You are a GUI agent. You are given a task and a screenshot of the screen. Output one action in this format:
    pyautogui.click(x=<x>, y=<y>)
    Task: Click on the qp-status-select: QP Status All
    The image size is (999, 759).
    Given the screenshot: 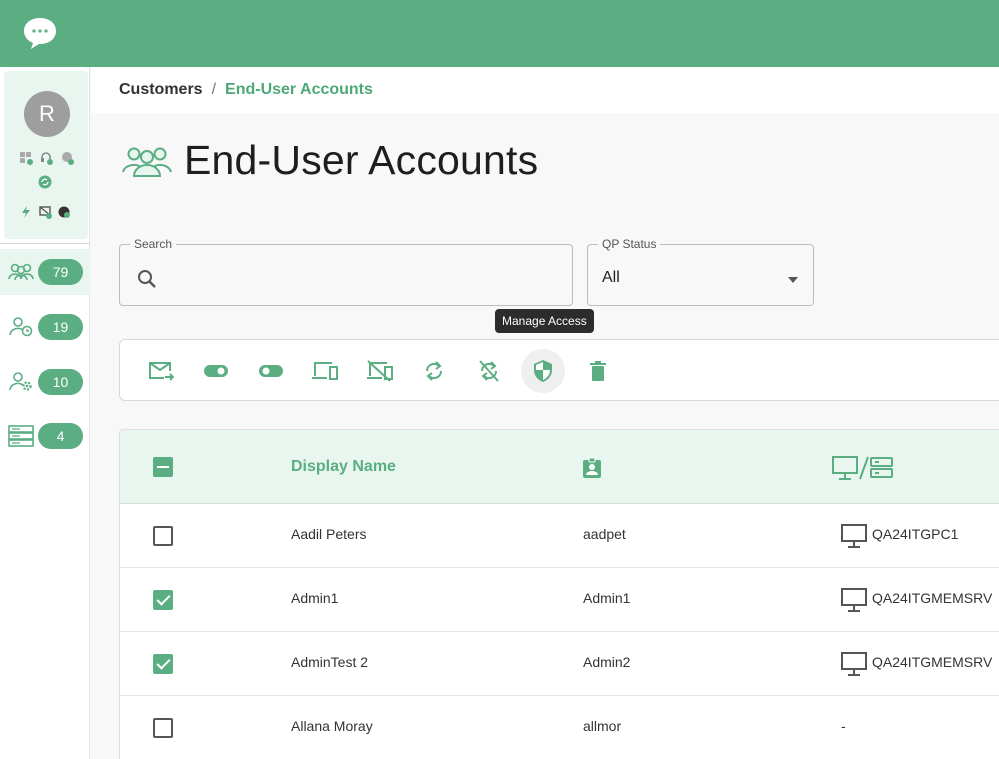 What is the action you would take?
    pyautogui.click(x=700, y=271)
    